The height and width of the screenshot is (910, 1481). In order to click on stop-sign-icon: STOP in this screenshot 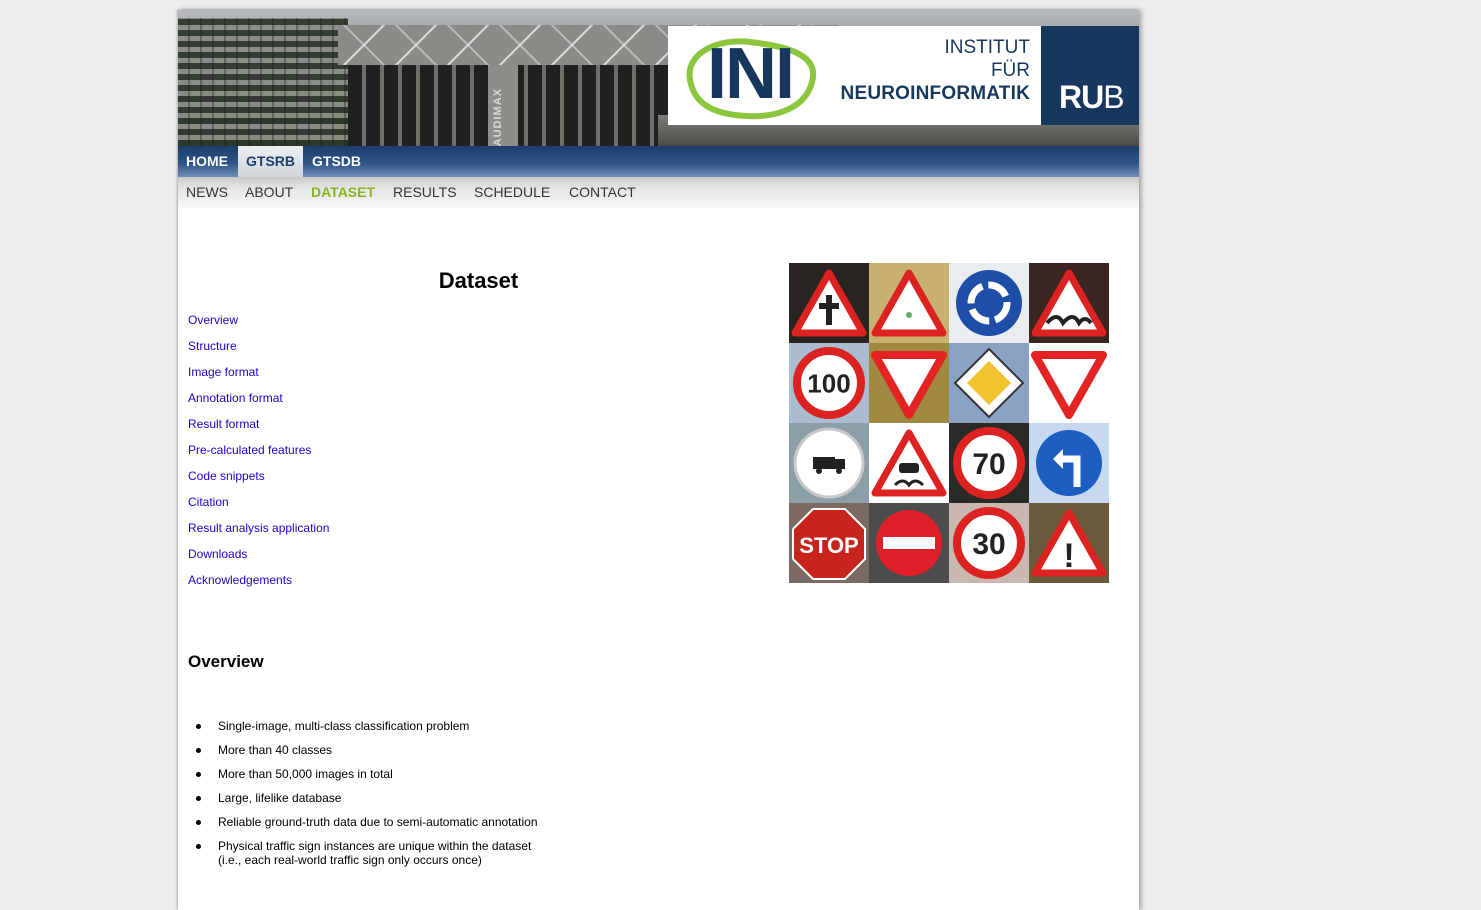, I will do `click(829, 544)`.